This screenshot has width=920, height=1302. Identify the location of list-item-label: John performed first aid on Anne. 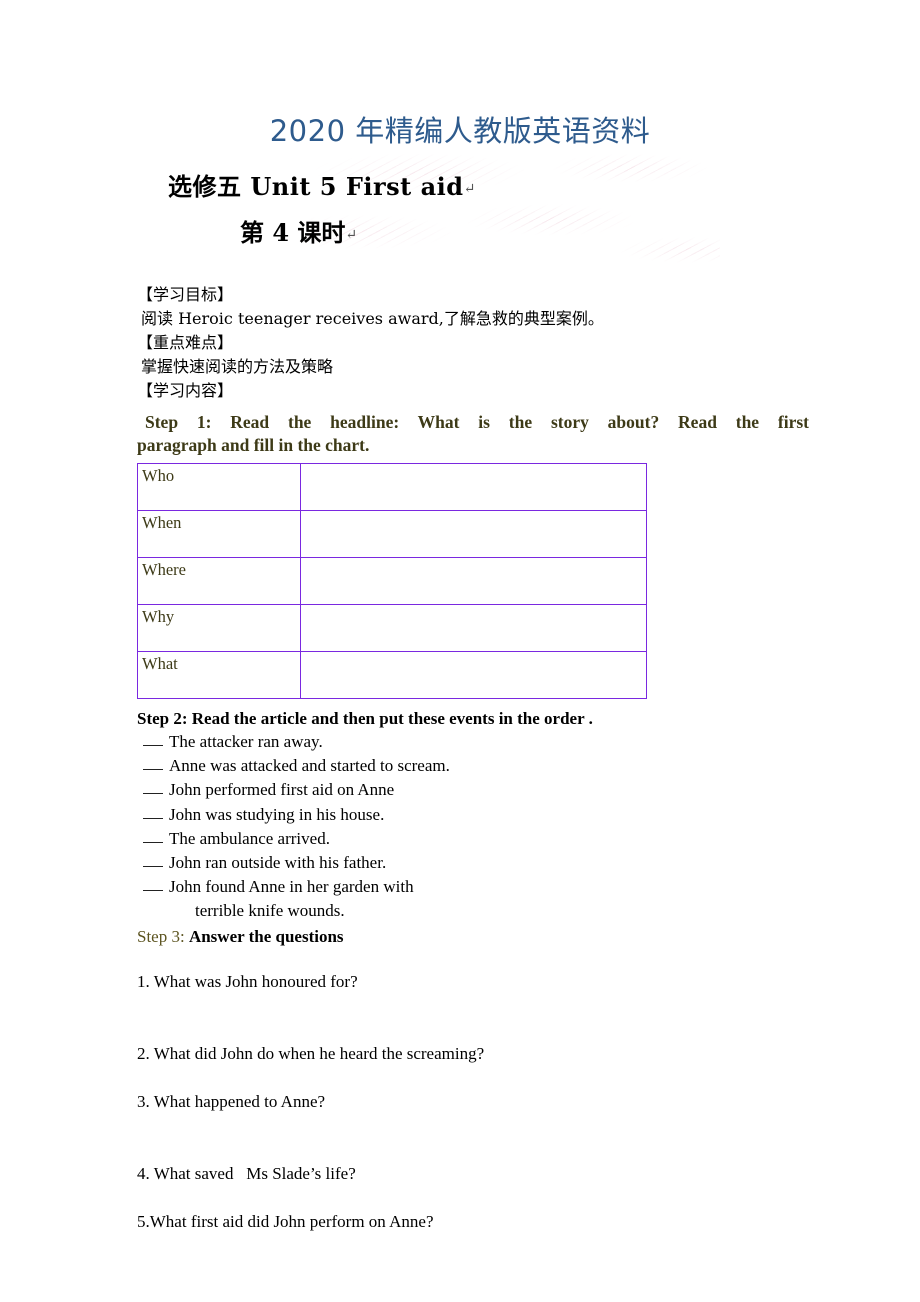
(282, 790).